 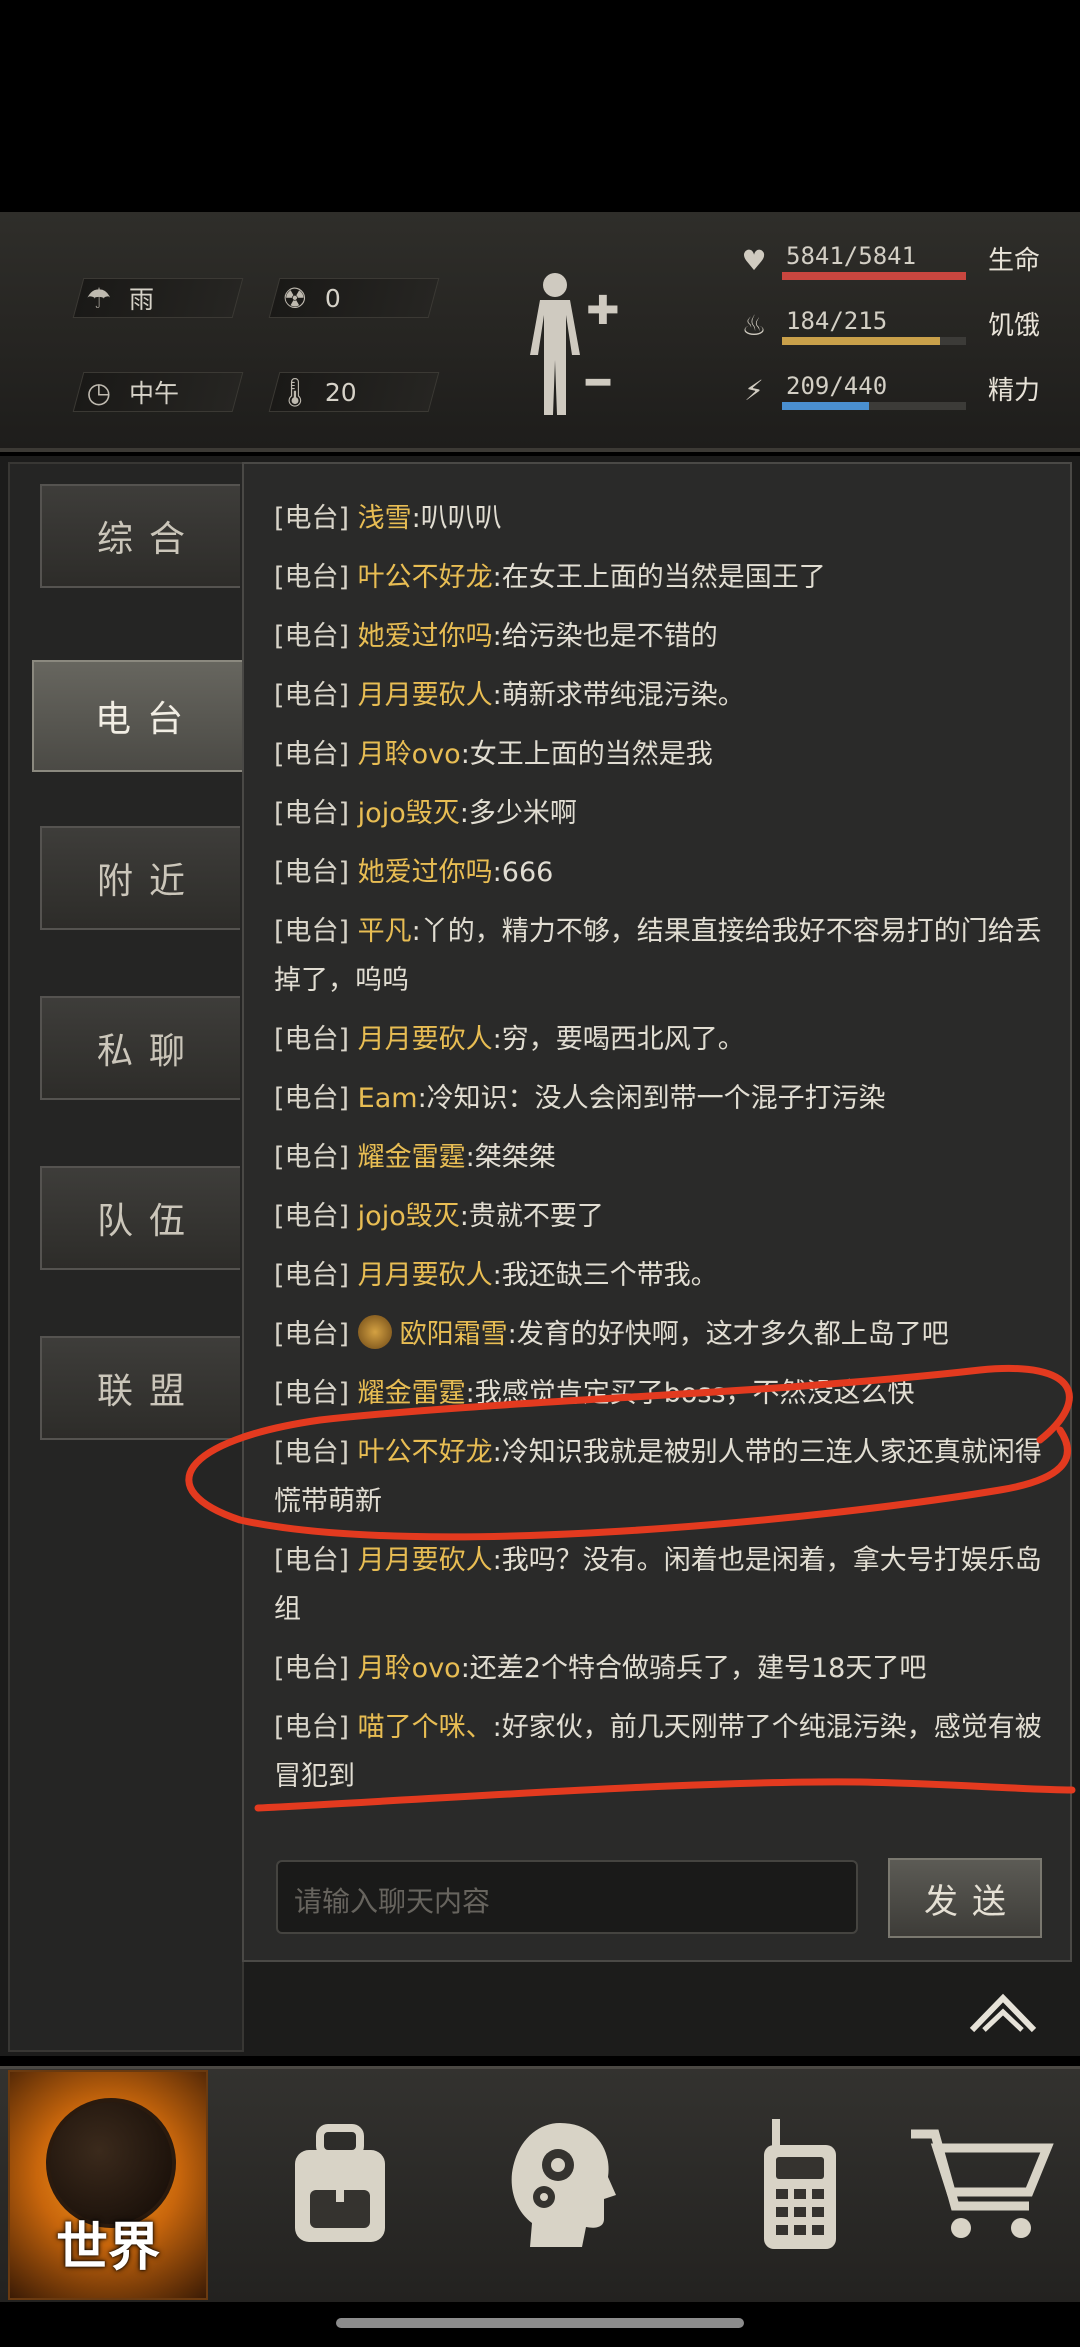 What do you see at coordinates (341, 392) in the screenshot?
I see `temperature-value: 20` at bounding box center [341, 392].